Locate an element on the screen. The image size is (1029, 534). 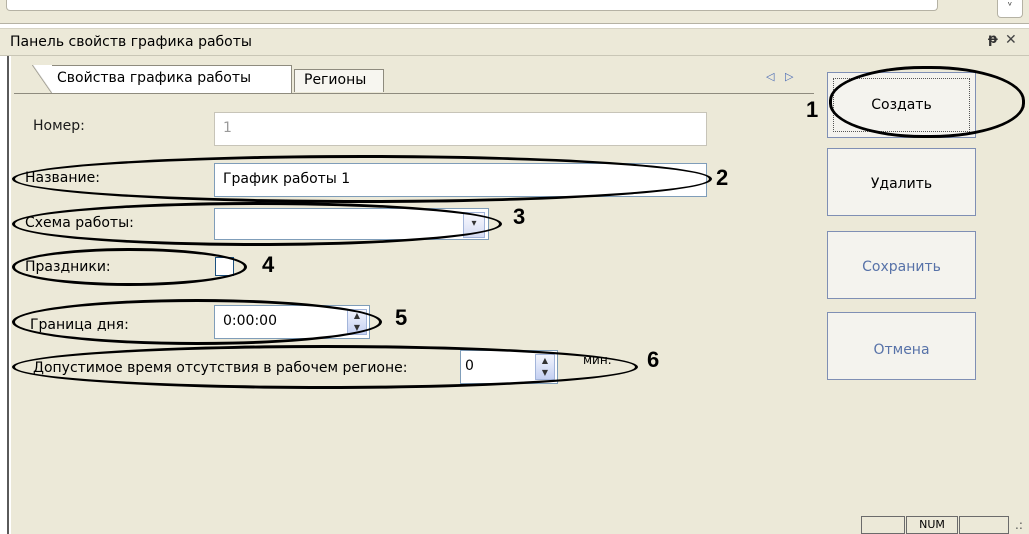
tab-bar: Свойства графика работы Регионы ◁ ▷ is located at coordinates (414, 78).